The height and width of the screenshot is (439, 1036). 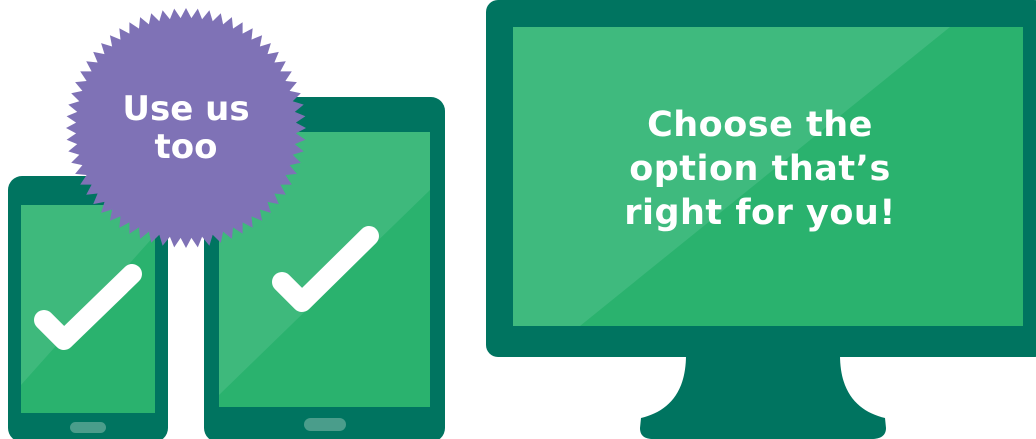 I want to click on badge-line-1: Use us, so click(x=186, y=109).